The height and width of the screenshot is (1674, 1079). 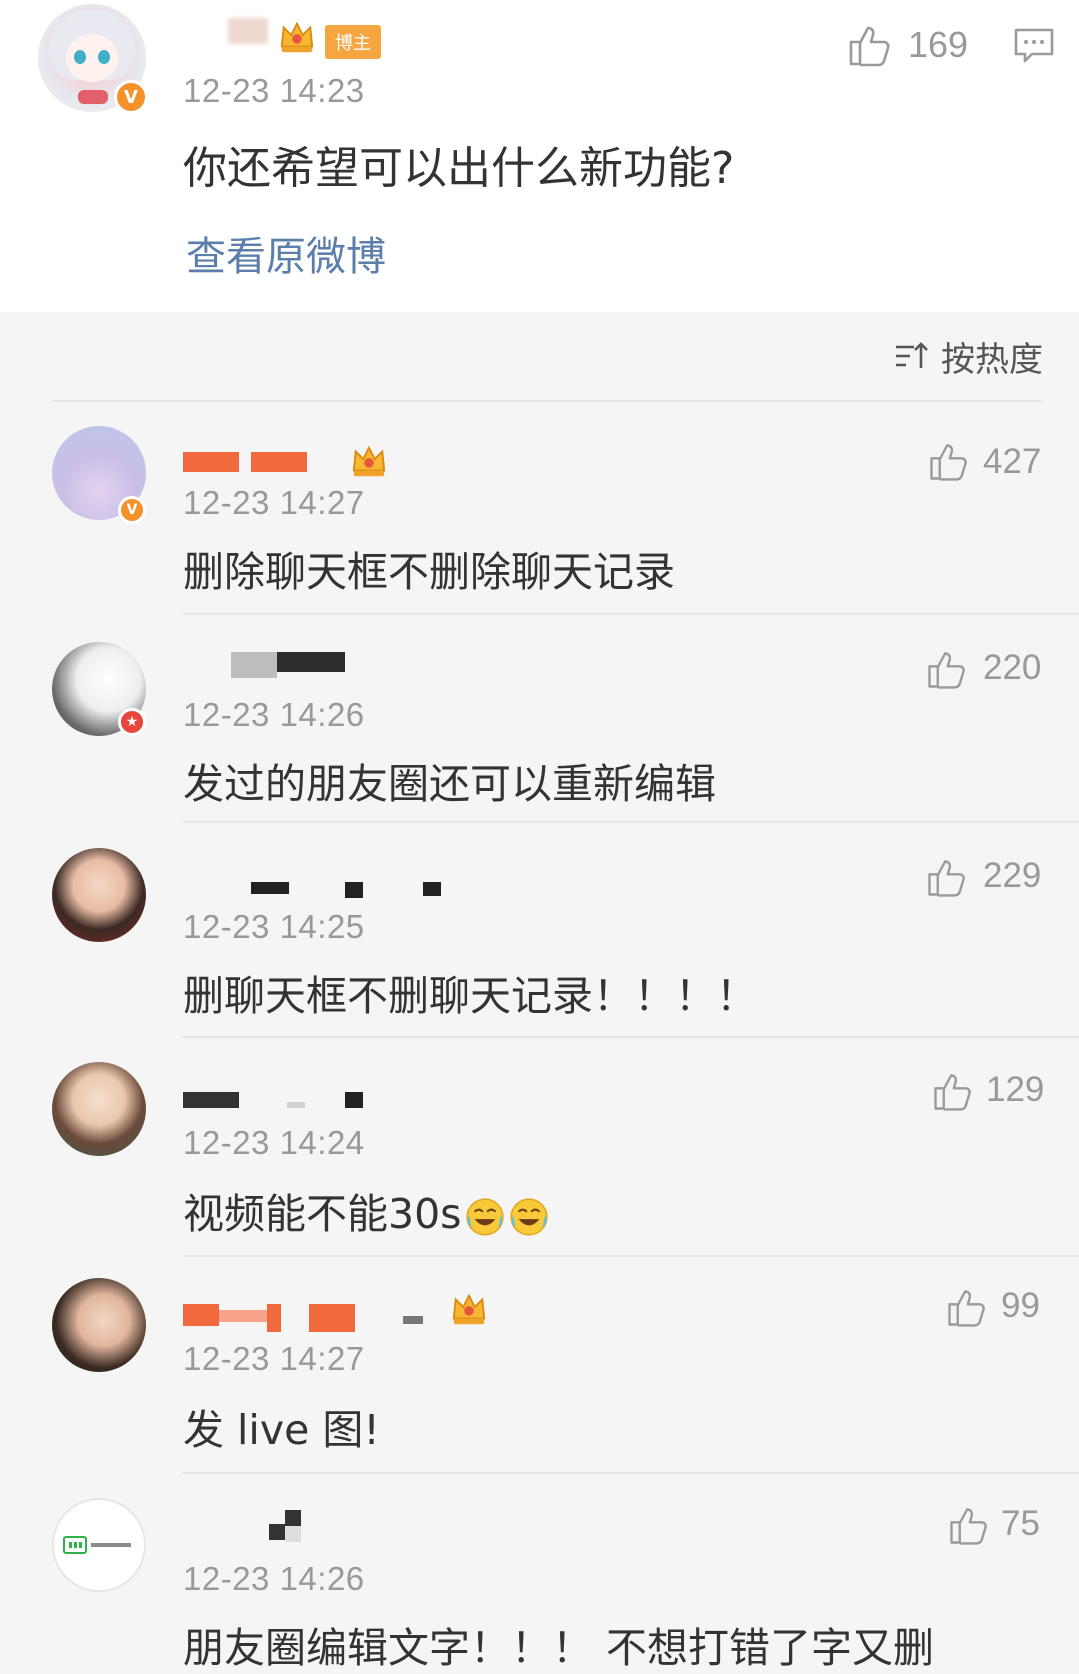 I want to click on comment-time: 12-23 14:25, so click(x=274, y=926).